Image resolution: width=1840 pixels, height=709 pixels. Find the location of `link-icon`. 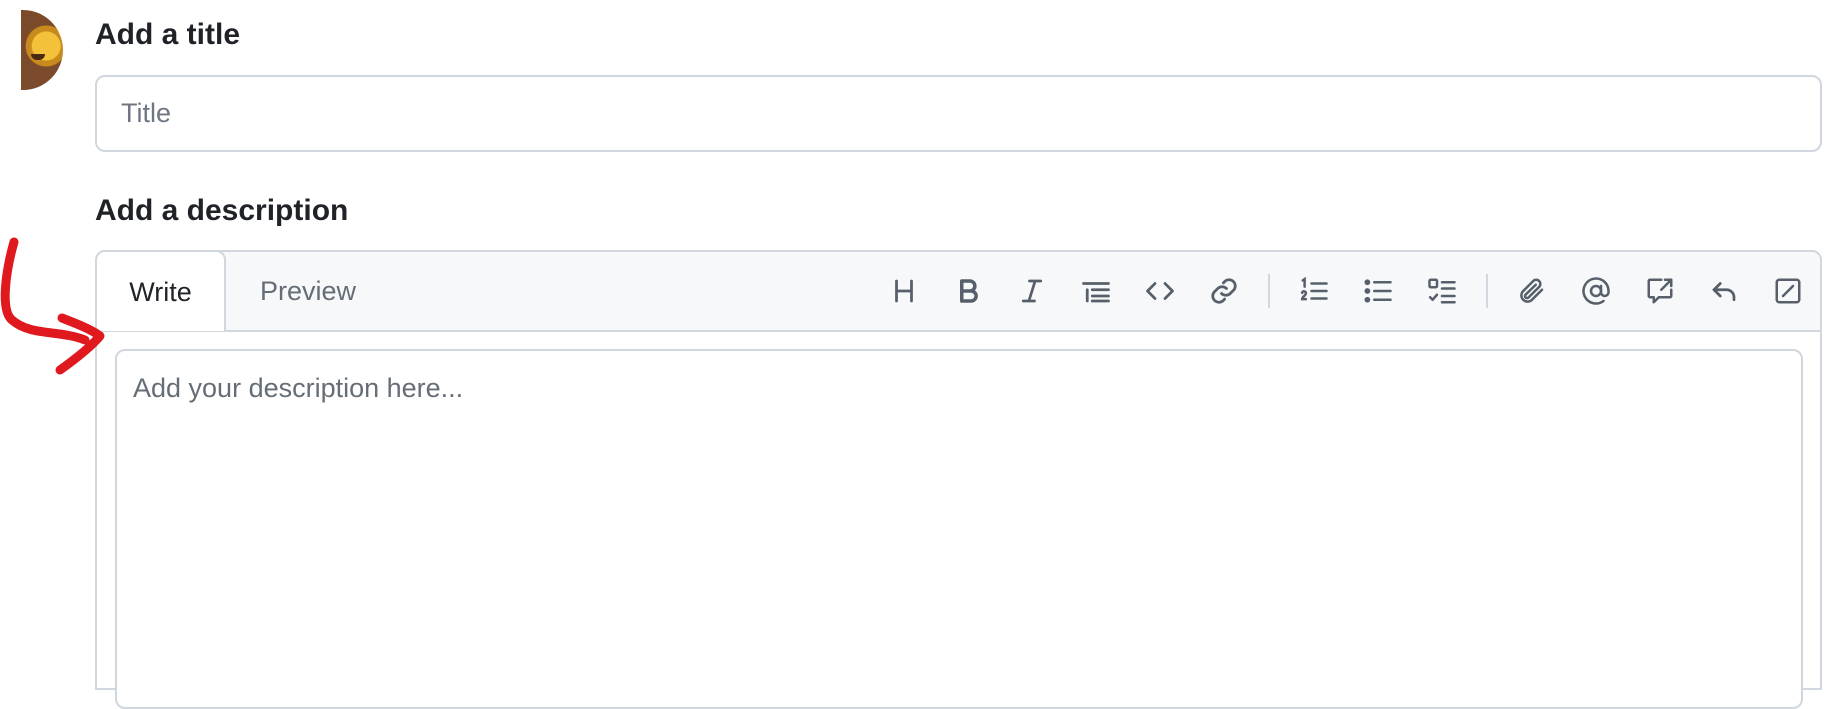

link-icon is located at coordinates (1224, 291).